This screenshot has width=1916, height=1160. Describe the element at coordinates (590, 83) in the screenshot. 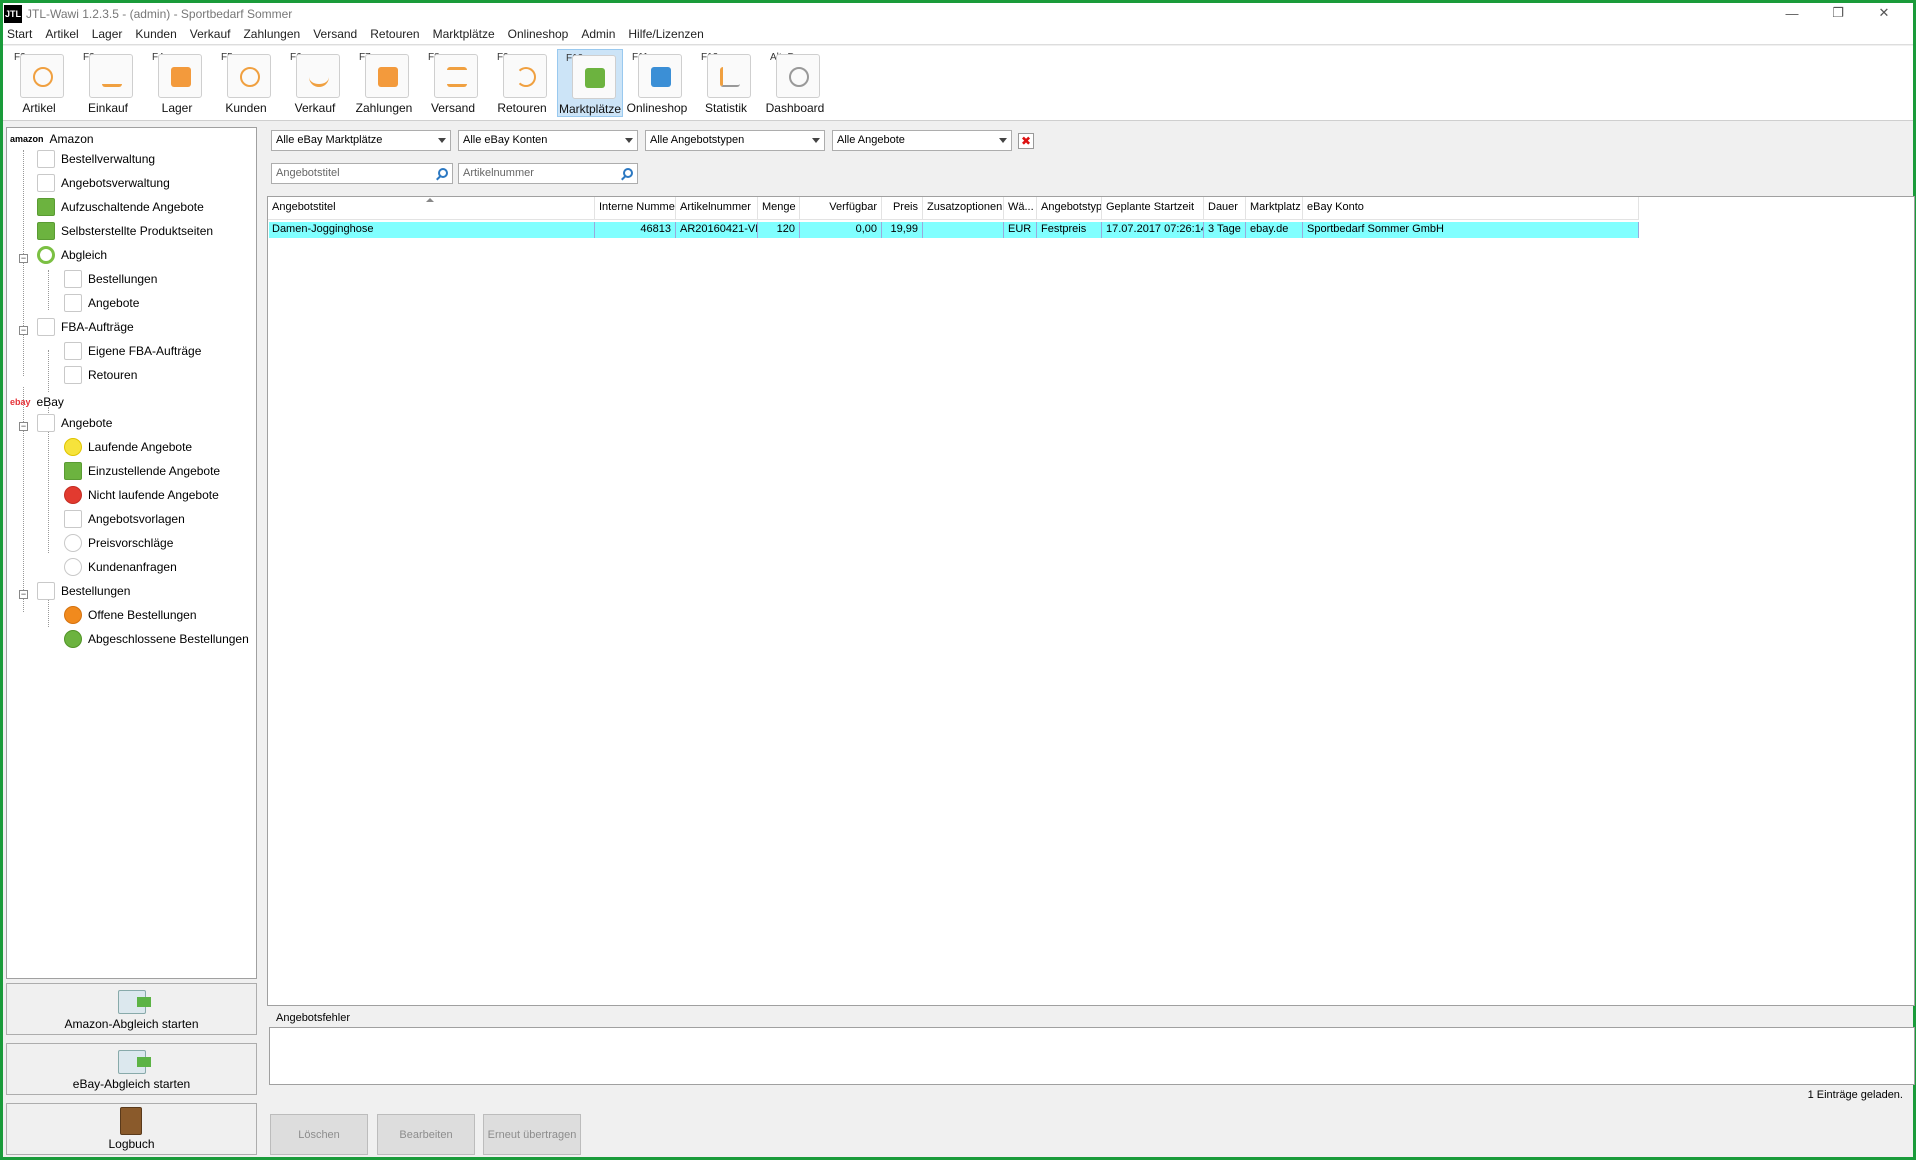

I see `toolbar-marktplaetze-button: F10 Marktplätze` at that location.